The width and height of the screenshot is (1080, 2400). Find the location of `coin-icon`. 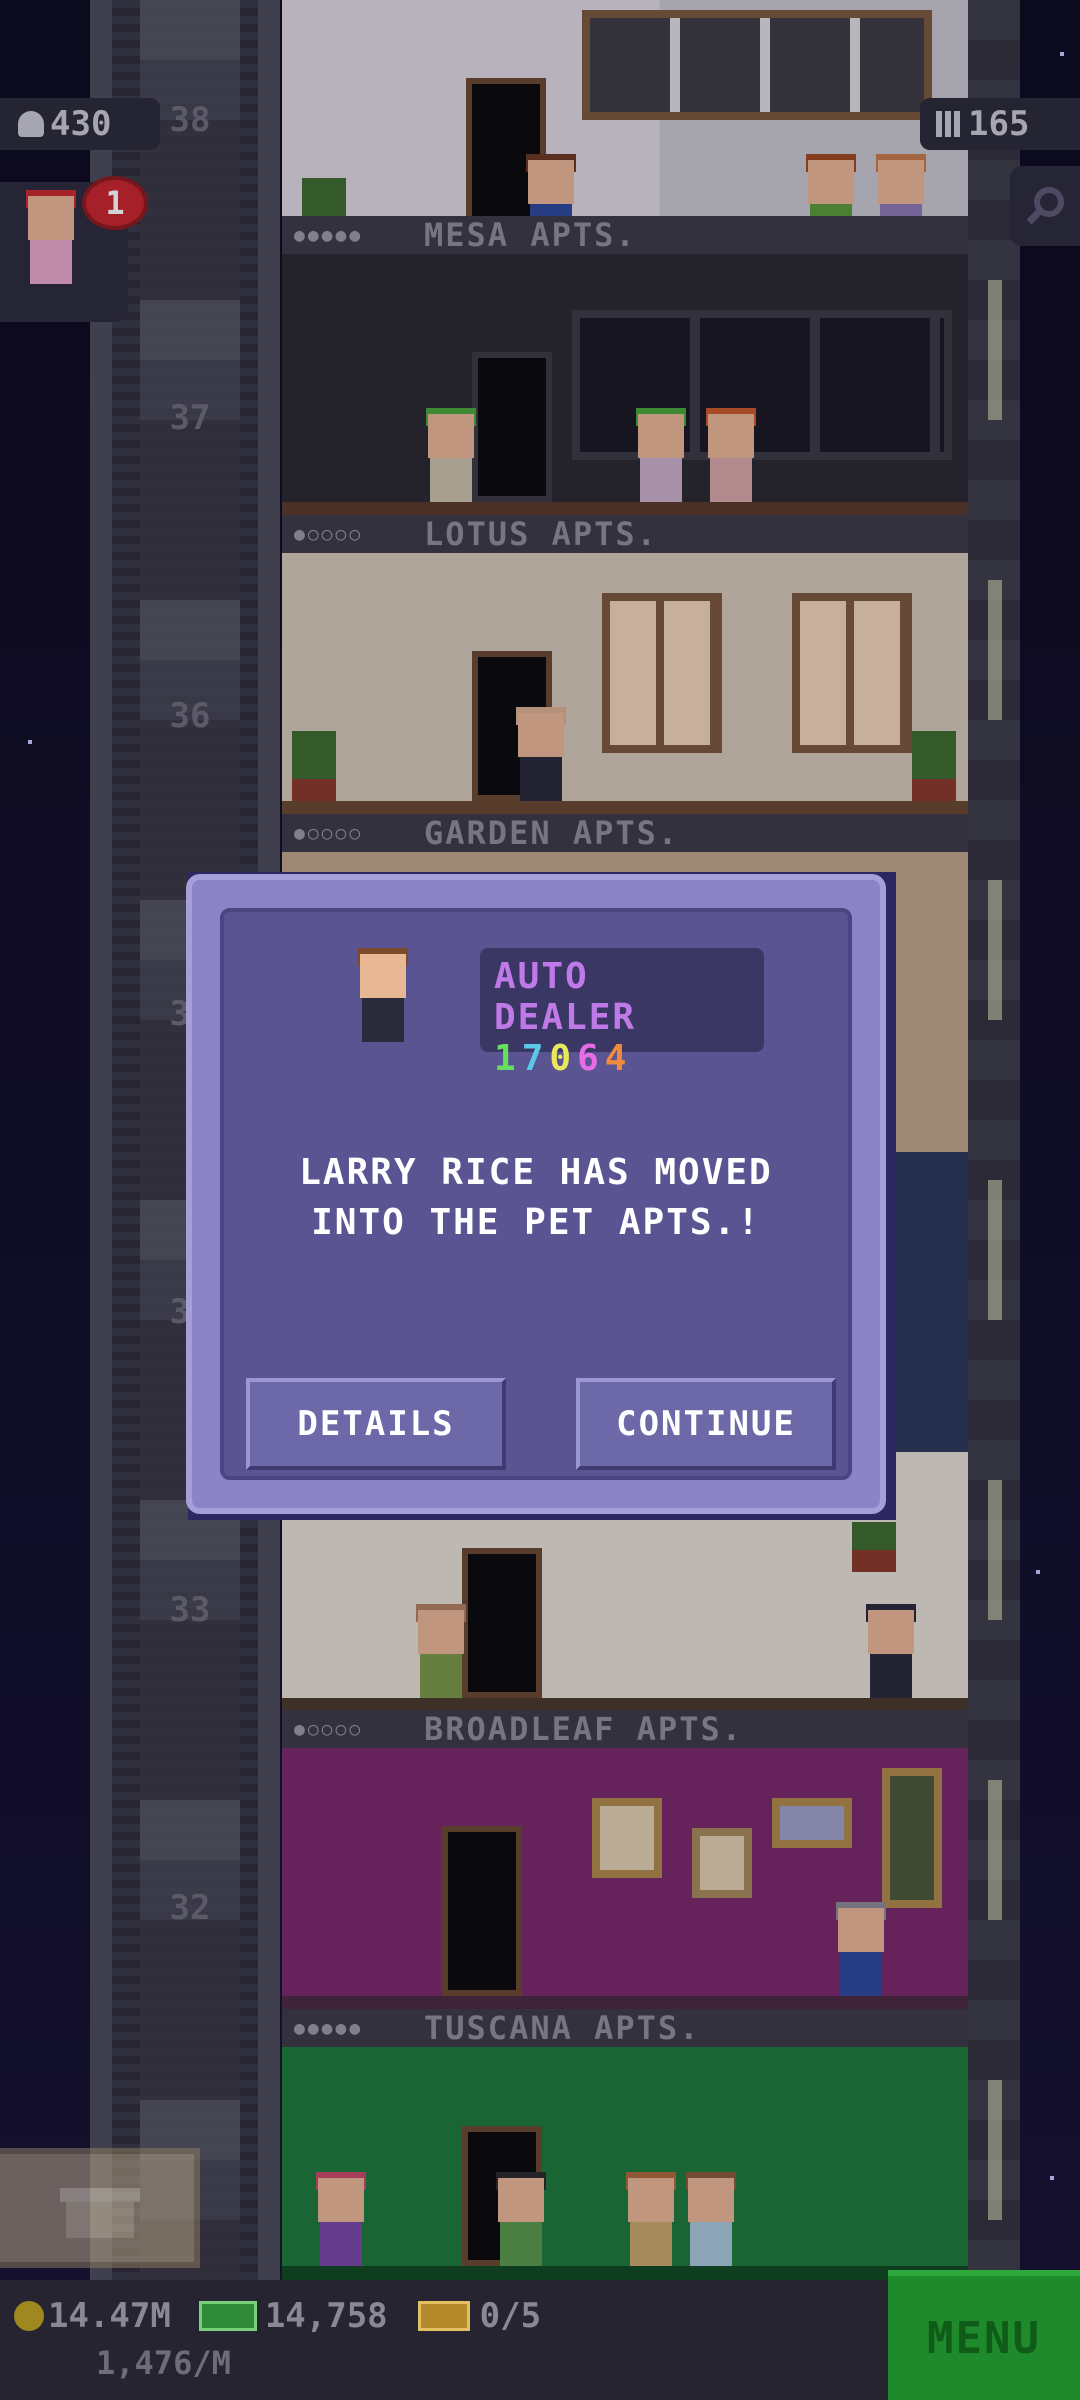

coin-icon is located at coordinates (29, 2316).